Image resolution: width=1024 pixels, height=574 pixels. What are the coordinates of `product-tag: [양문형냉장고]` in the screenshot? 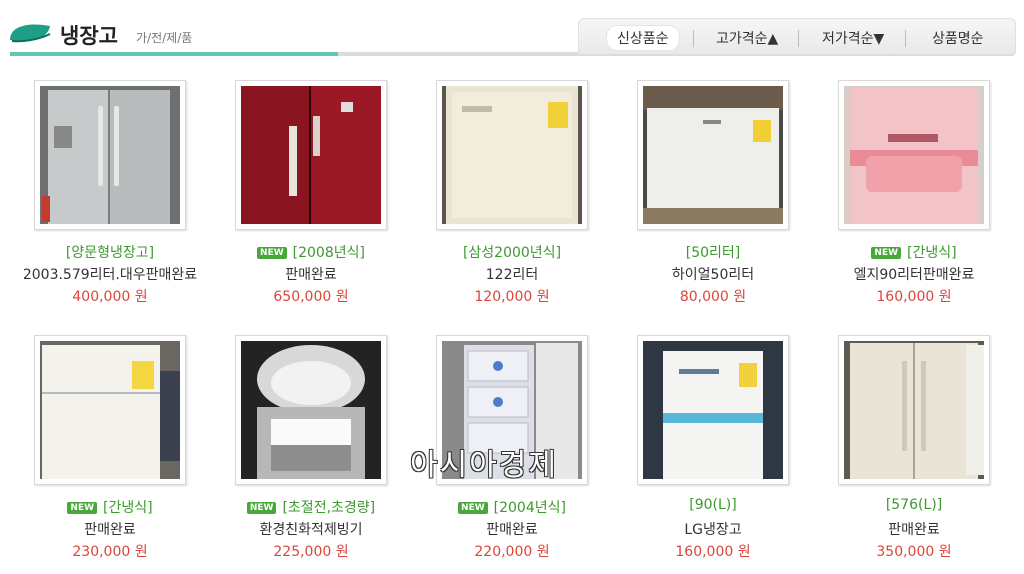 It's located at (110, 252).